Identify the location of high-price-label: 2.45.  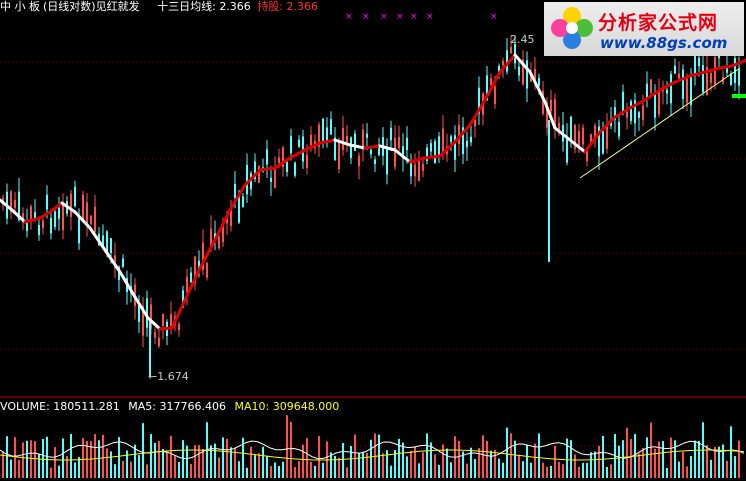
(522, 39).